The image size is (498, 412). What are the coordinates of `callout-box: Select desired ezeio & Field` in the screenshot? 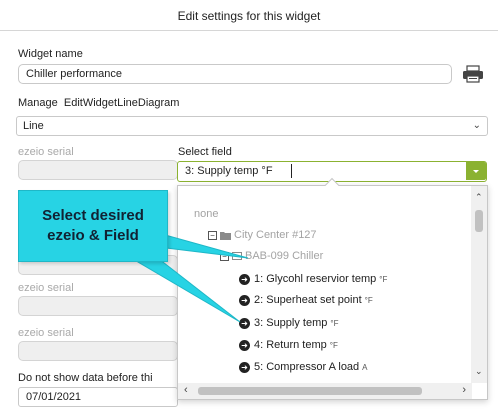 It's located at (93, 226).